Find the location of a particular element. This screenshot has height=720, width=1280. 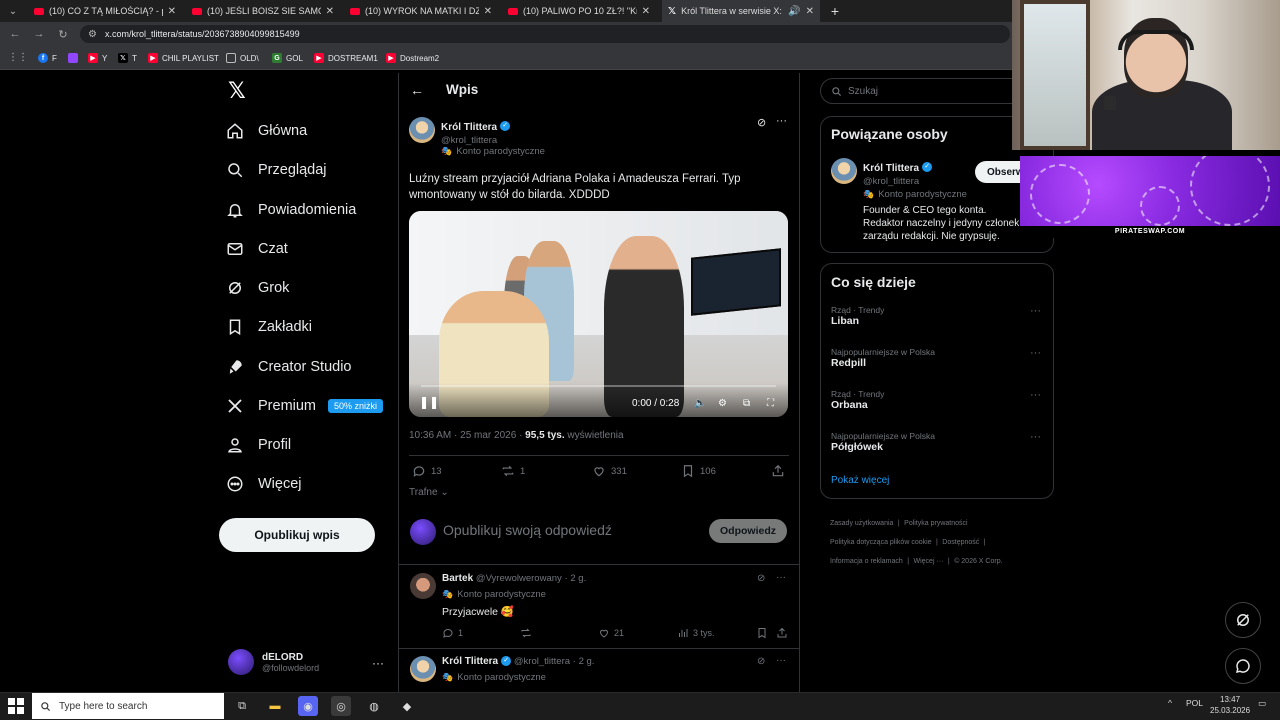

browser-tab: (10) CO Z TĄ MIŁOŚCIĄ? - pole ✕ is located at coordinates (105, 11).